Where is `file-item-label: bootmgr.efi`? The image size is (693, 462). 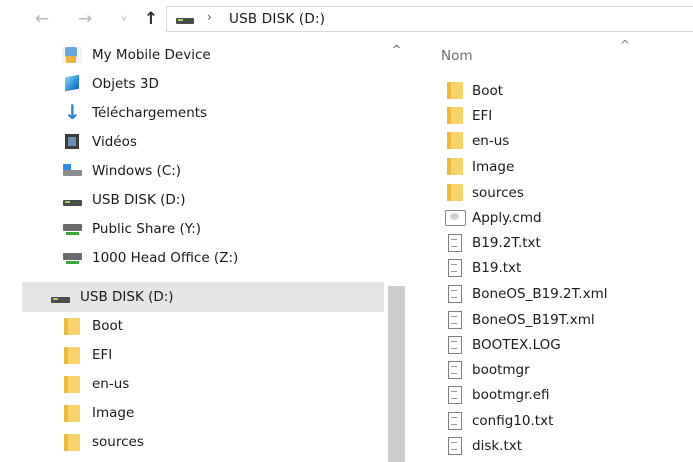
file-item-label: bootmgr.efi is located at coordinates (511, 395).